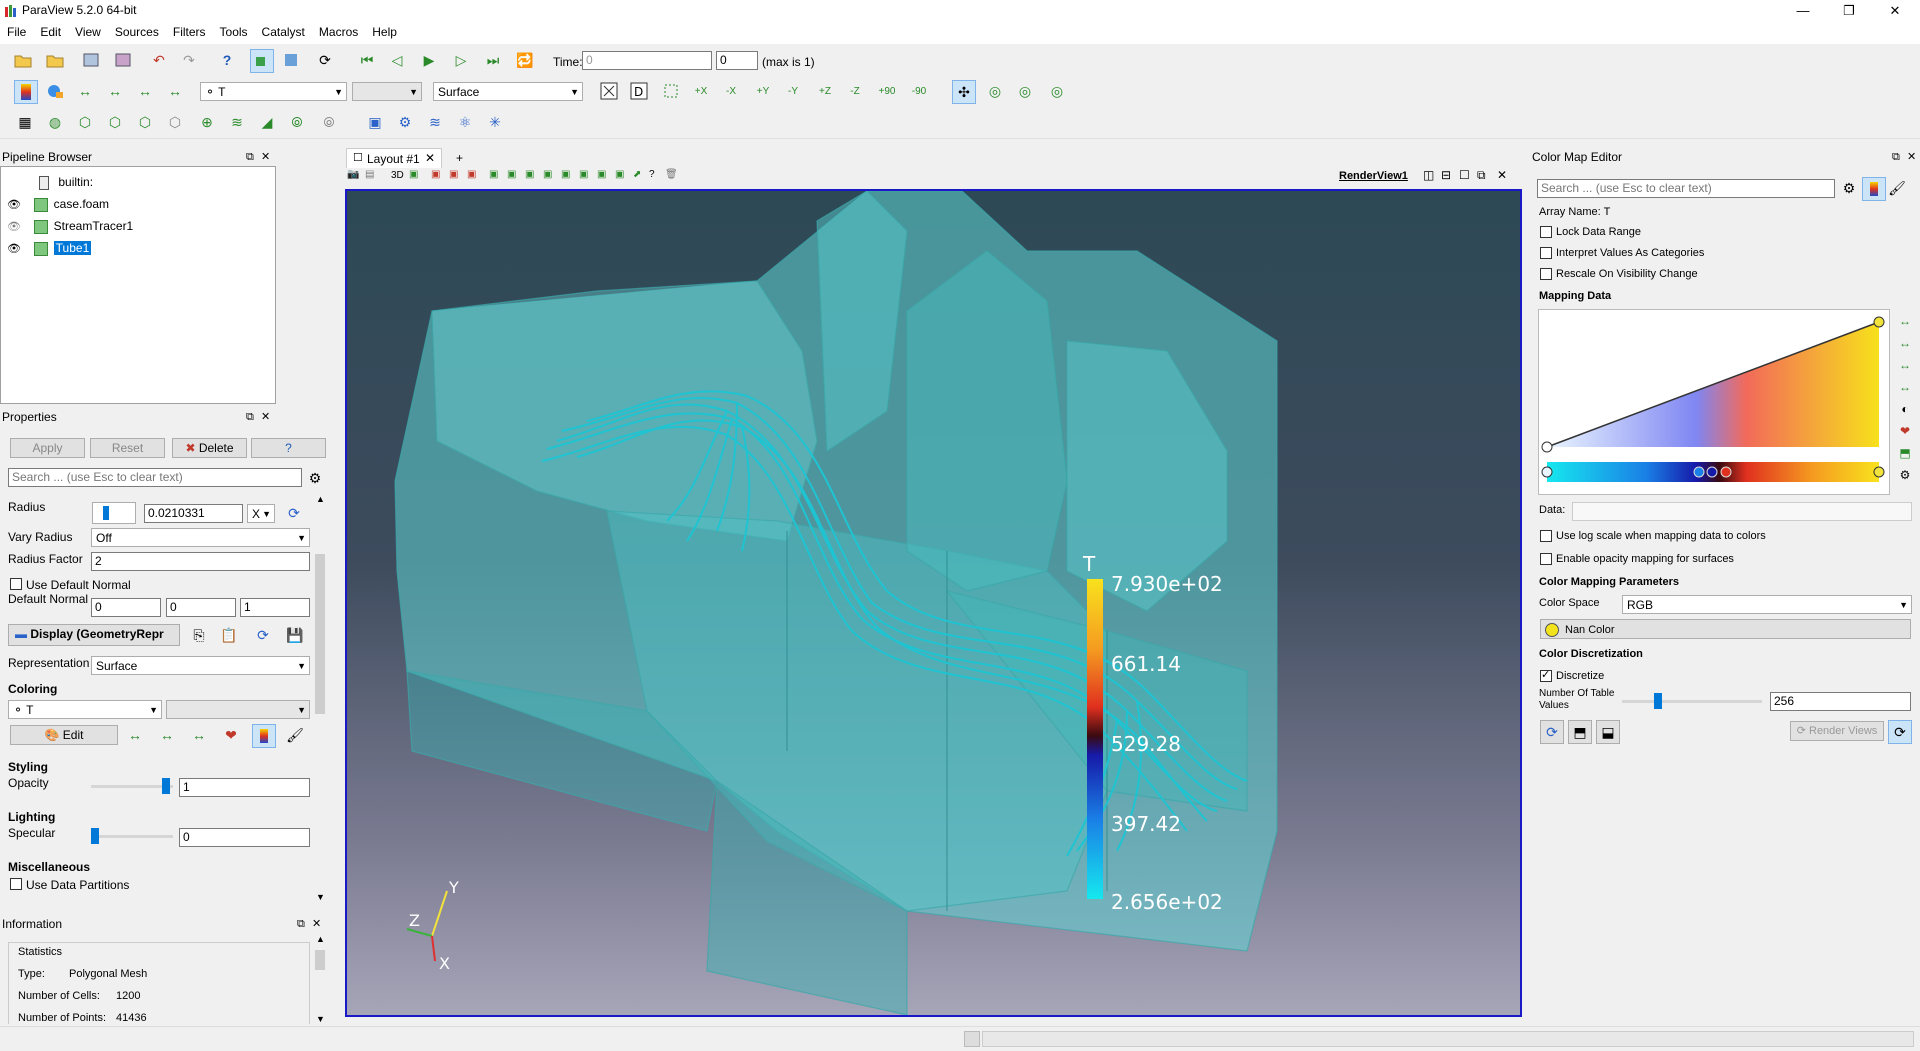  Describe the element at coordinates (1546, 559) in the screenshot. I see `opacity-mapping-checkbox` at that location.